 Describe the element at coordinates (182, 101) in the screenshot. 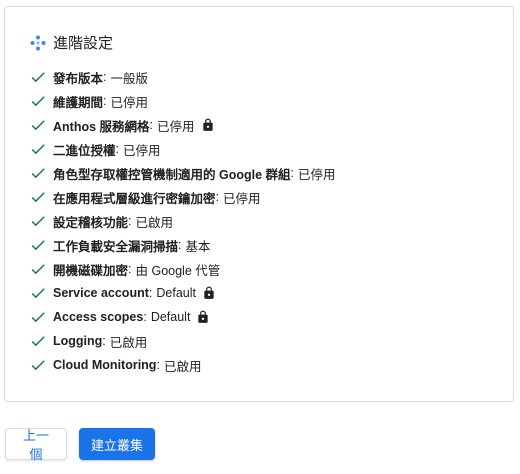

I see `settings-row: 維護期間: 已停用` at that location.